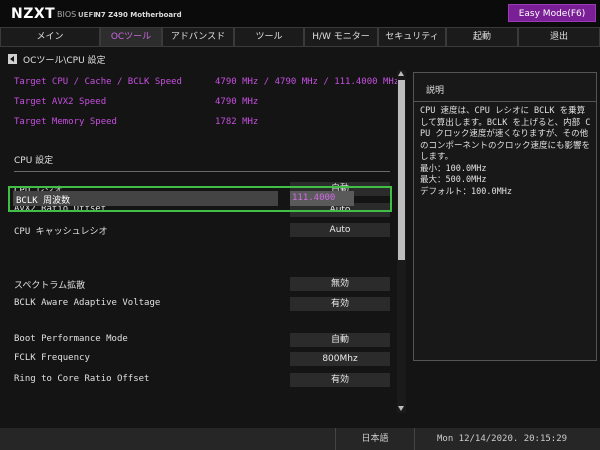  I want to click on scroll-up-arrow-icon, so click(401, 74).